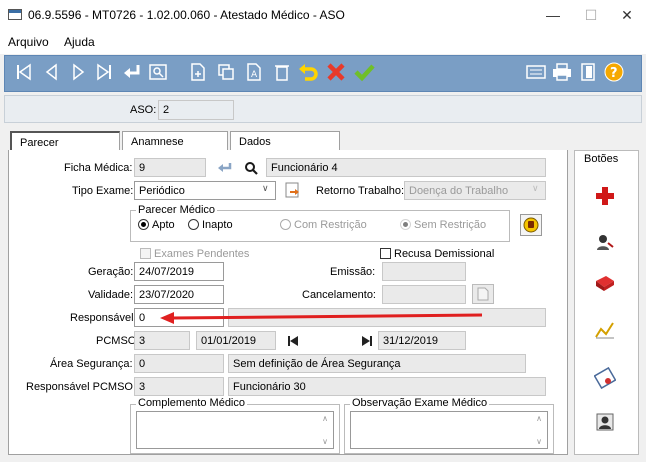 Image resolution: width=646 pixels, height=462 pixels. I want to click on delete-button, so click(282, 72).